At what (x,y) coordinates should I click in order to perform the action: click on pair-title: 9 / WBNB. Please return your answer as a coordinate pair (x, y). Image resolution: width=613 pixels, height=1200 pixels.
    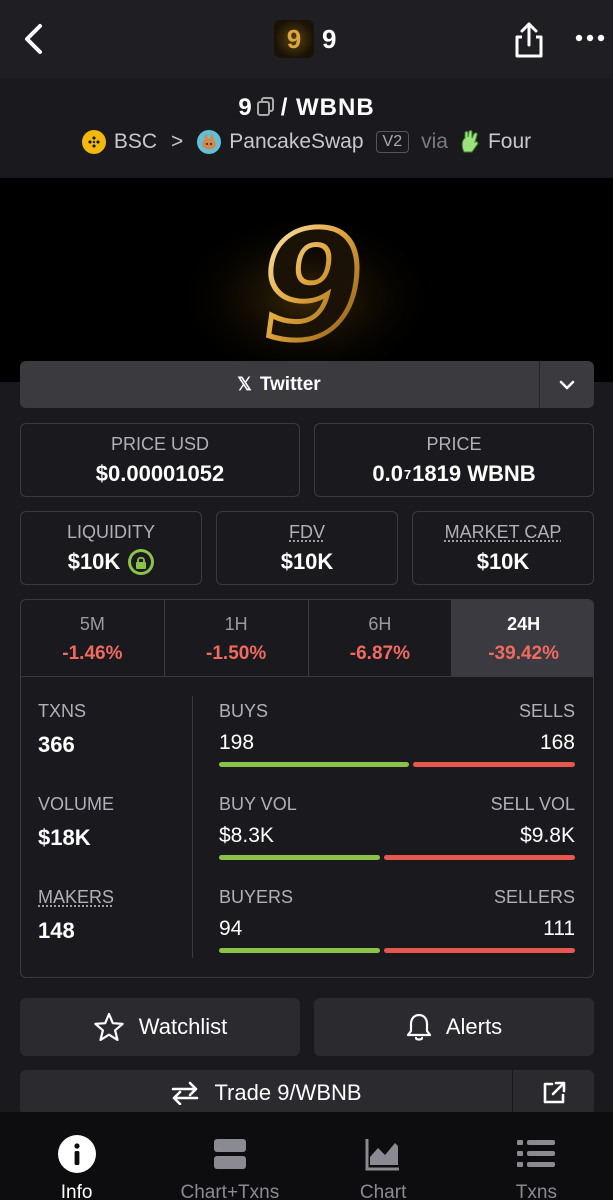
    Looking at the image, I should click on (306, 108).